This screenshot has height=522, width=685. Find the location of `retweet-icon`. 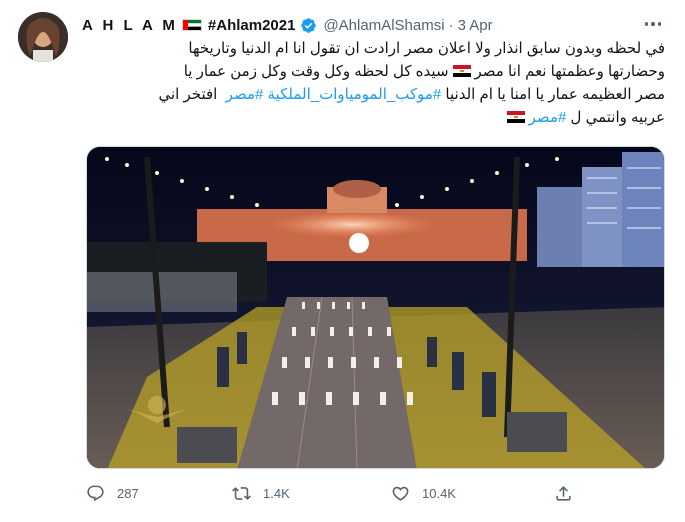

retweet-icon is located at coordinates (241, 493).